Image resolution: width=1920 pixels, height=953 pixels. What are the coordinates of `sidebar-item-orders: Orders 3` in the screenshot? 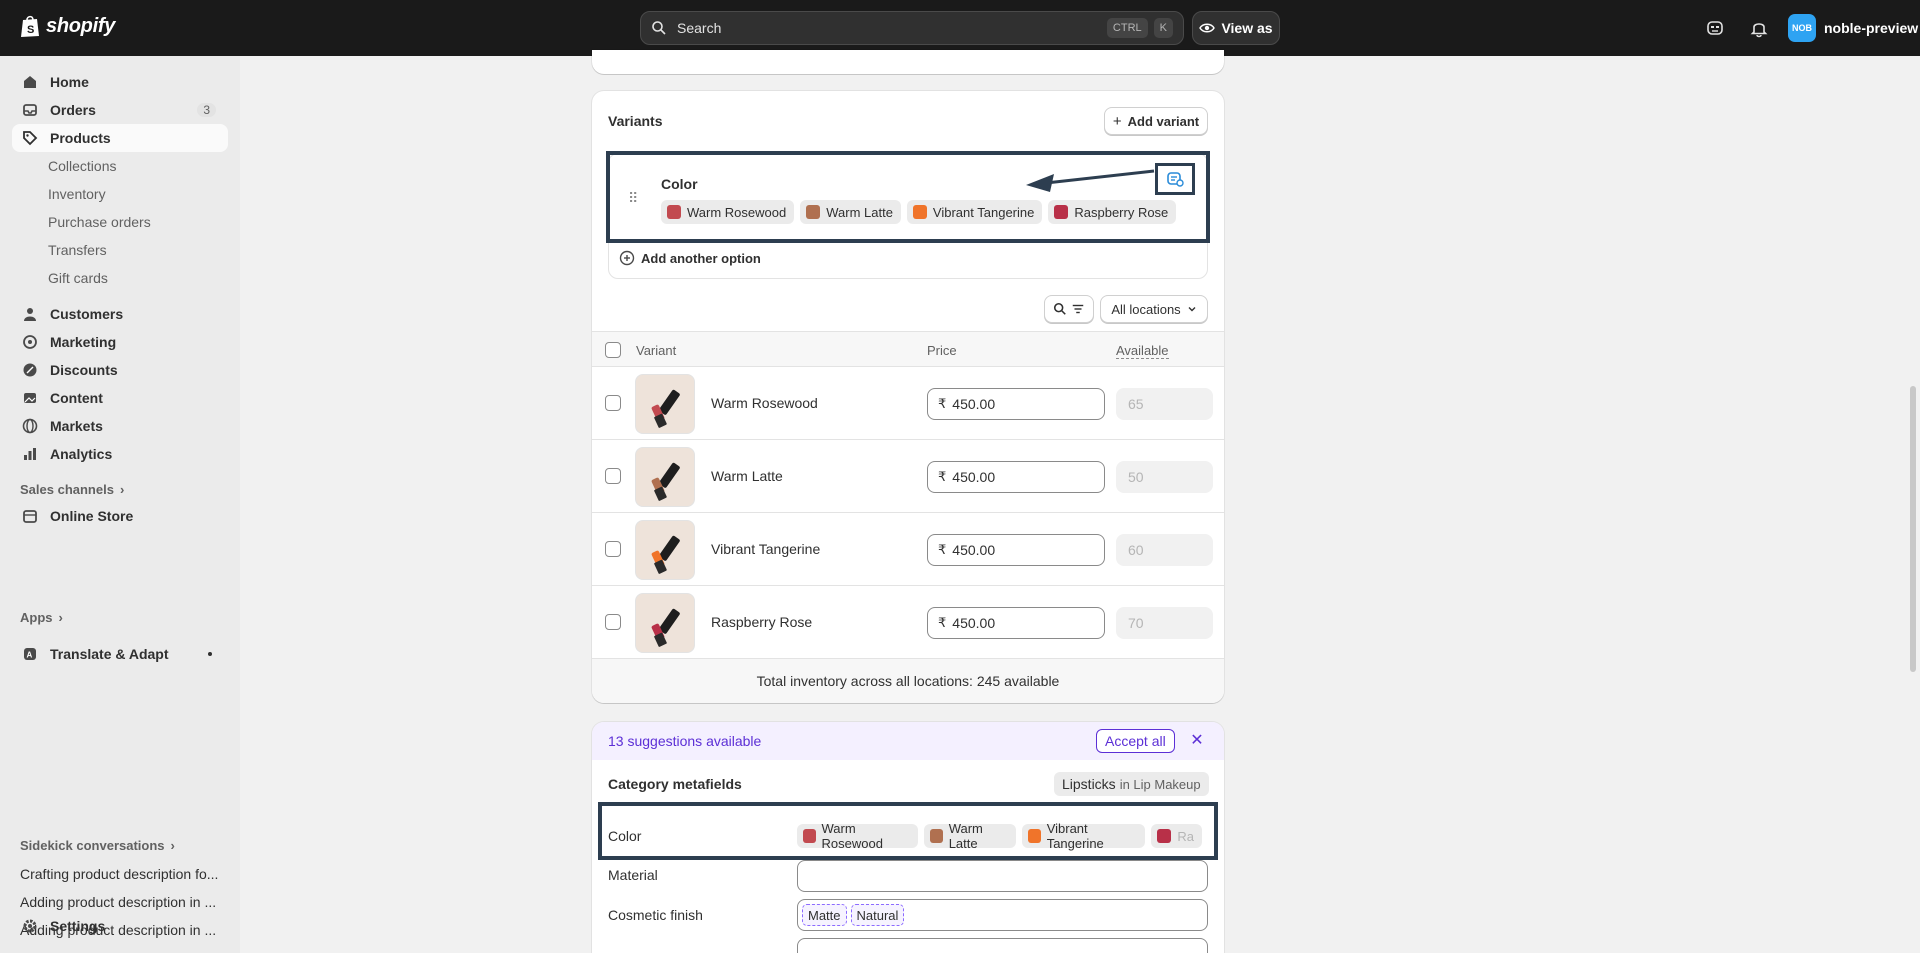 It's located at (120, 110).